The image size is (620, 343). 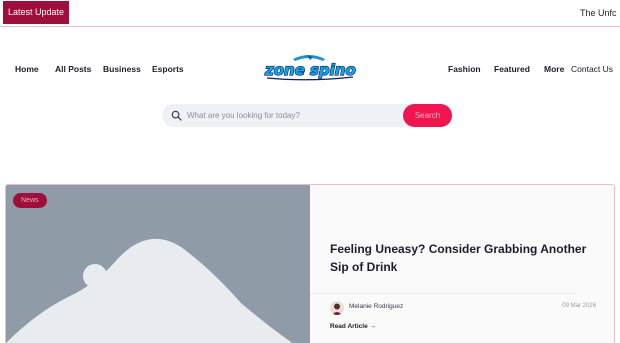 I want to click on search-bar: Search, so click(x=307, y=115).